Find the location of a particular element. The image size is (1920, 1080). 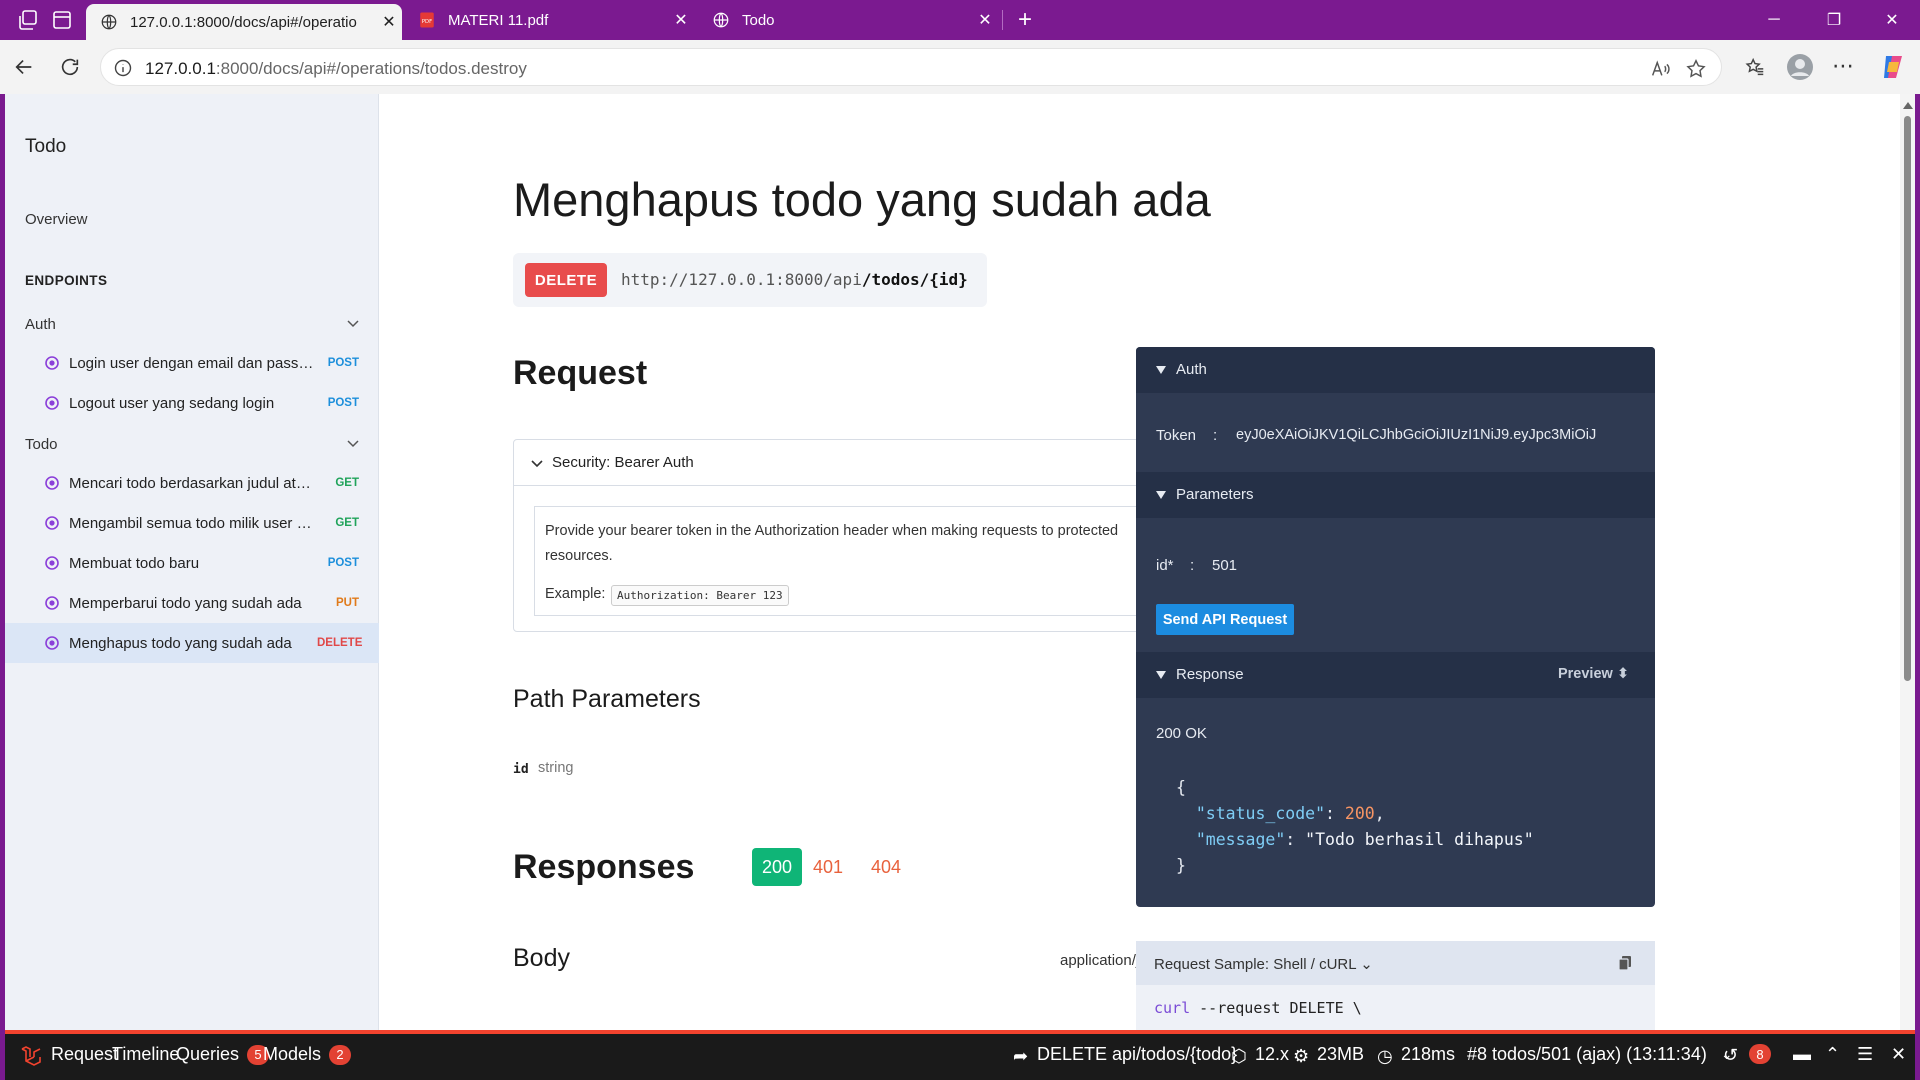

preview-select: Preview ⬍ is located at coordinates (1593, 674).